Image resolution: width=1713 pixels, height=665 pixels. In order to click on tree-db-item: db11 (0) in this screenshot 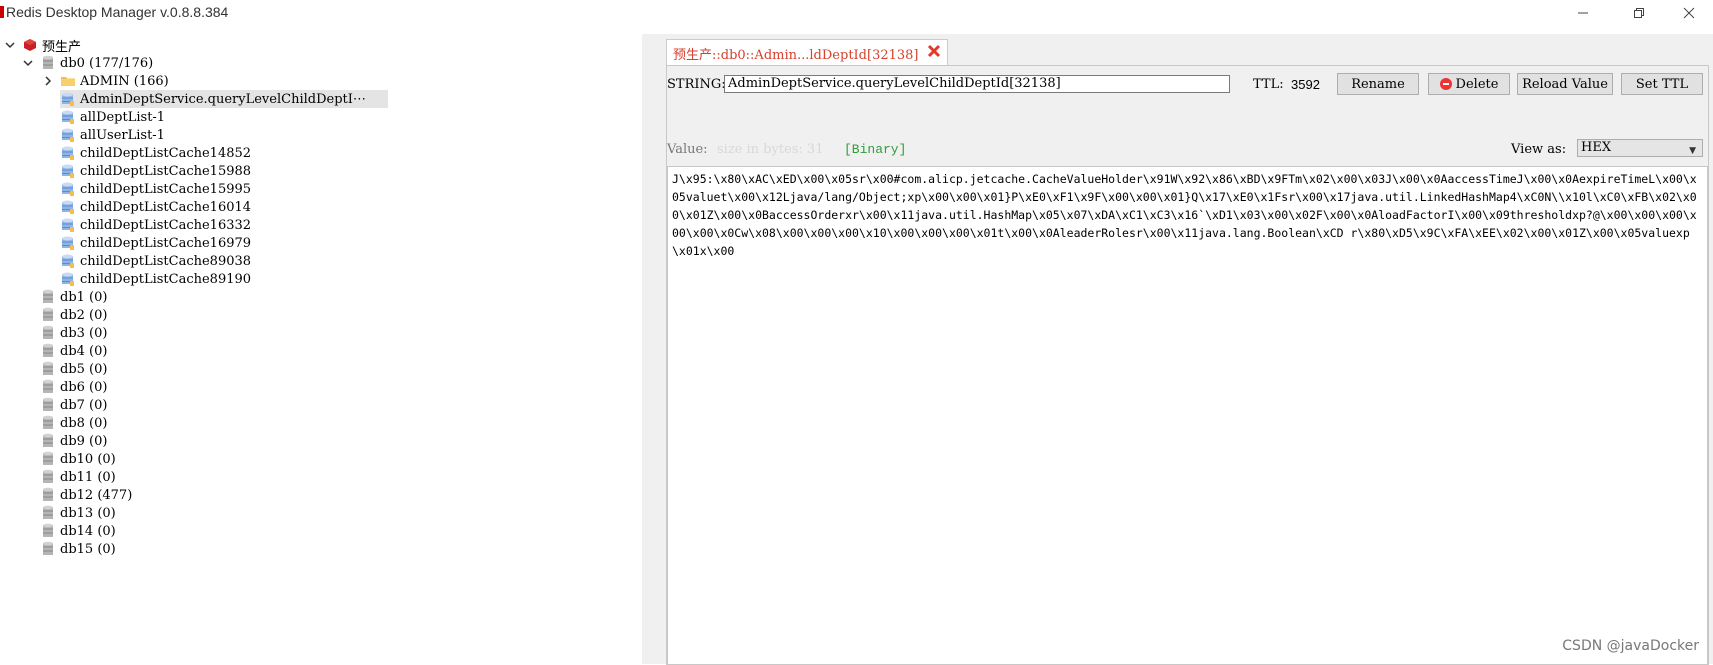, I will do `click(78, 477)`.